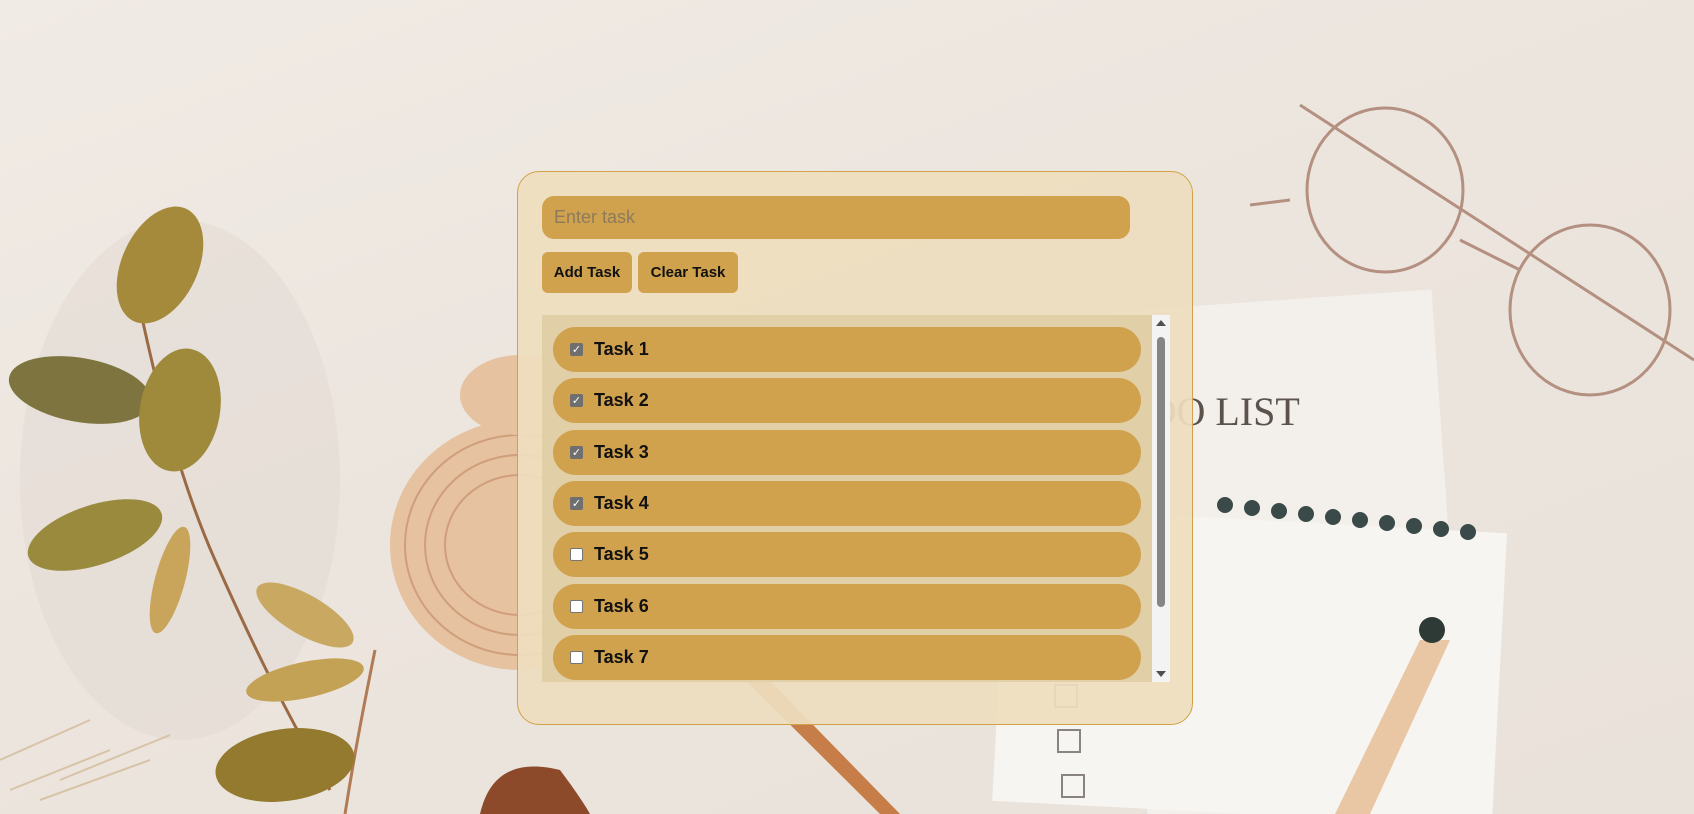 This screenshot has height=814, width=1694. What do you see at coordinates (621, 554) in the screenshot?
I see `task-label: Task 5` at bounding box center [621, 554].